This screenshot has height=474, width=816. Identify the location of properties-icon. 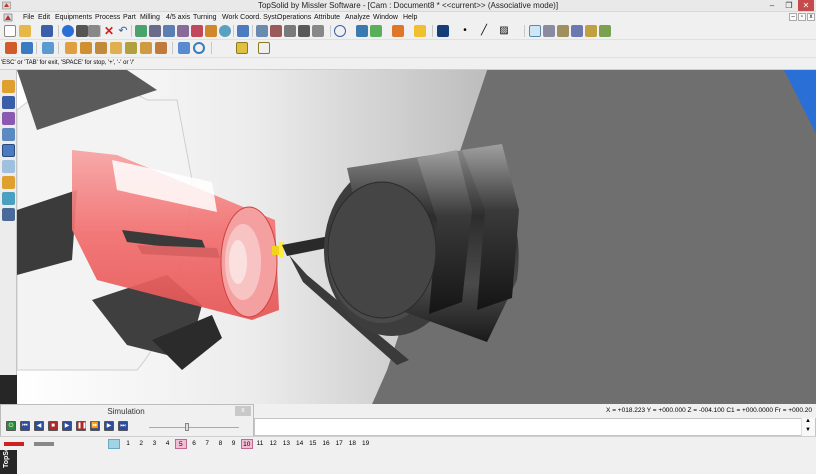
(577, 31).